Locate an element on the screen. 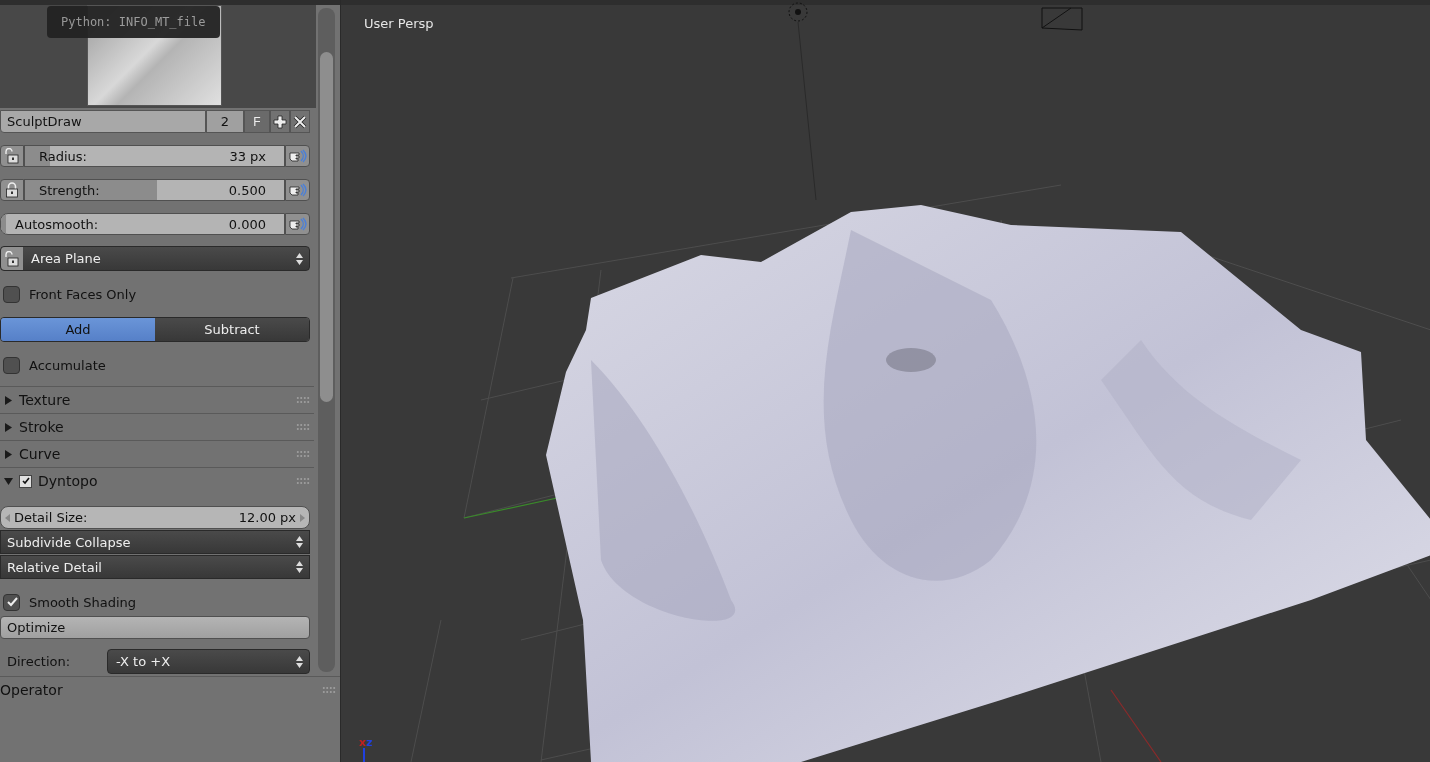 The width and height of the screenshot is (1430, 762). plane-dropdown: Area Plane is located at coordinates (155, 258).